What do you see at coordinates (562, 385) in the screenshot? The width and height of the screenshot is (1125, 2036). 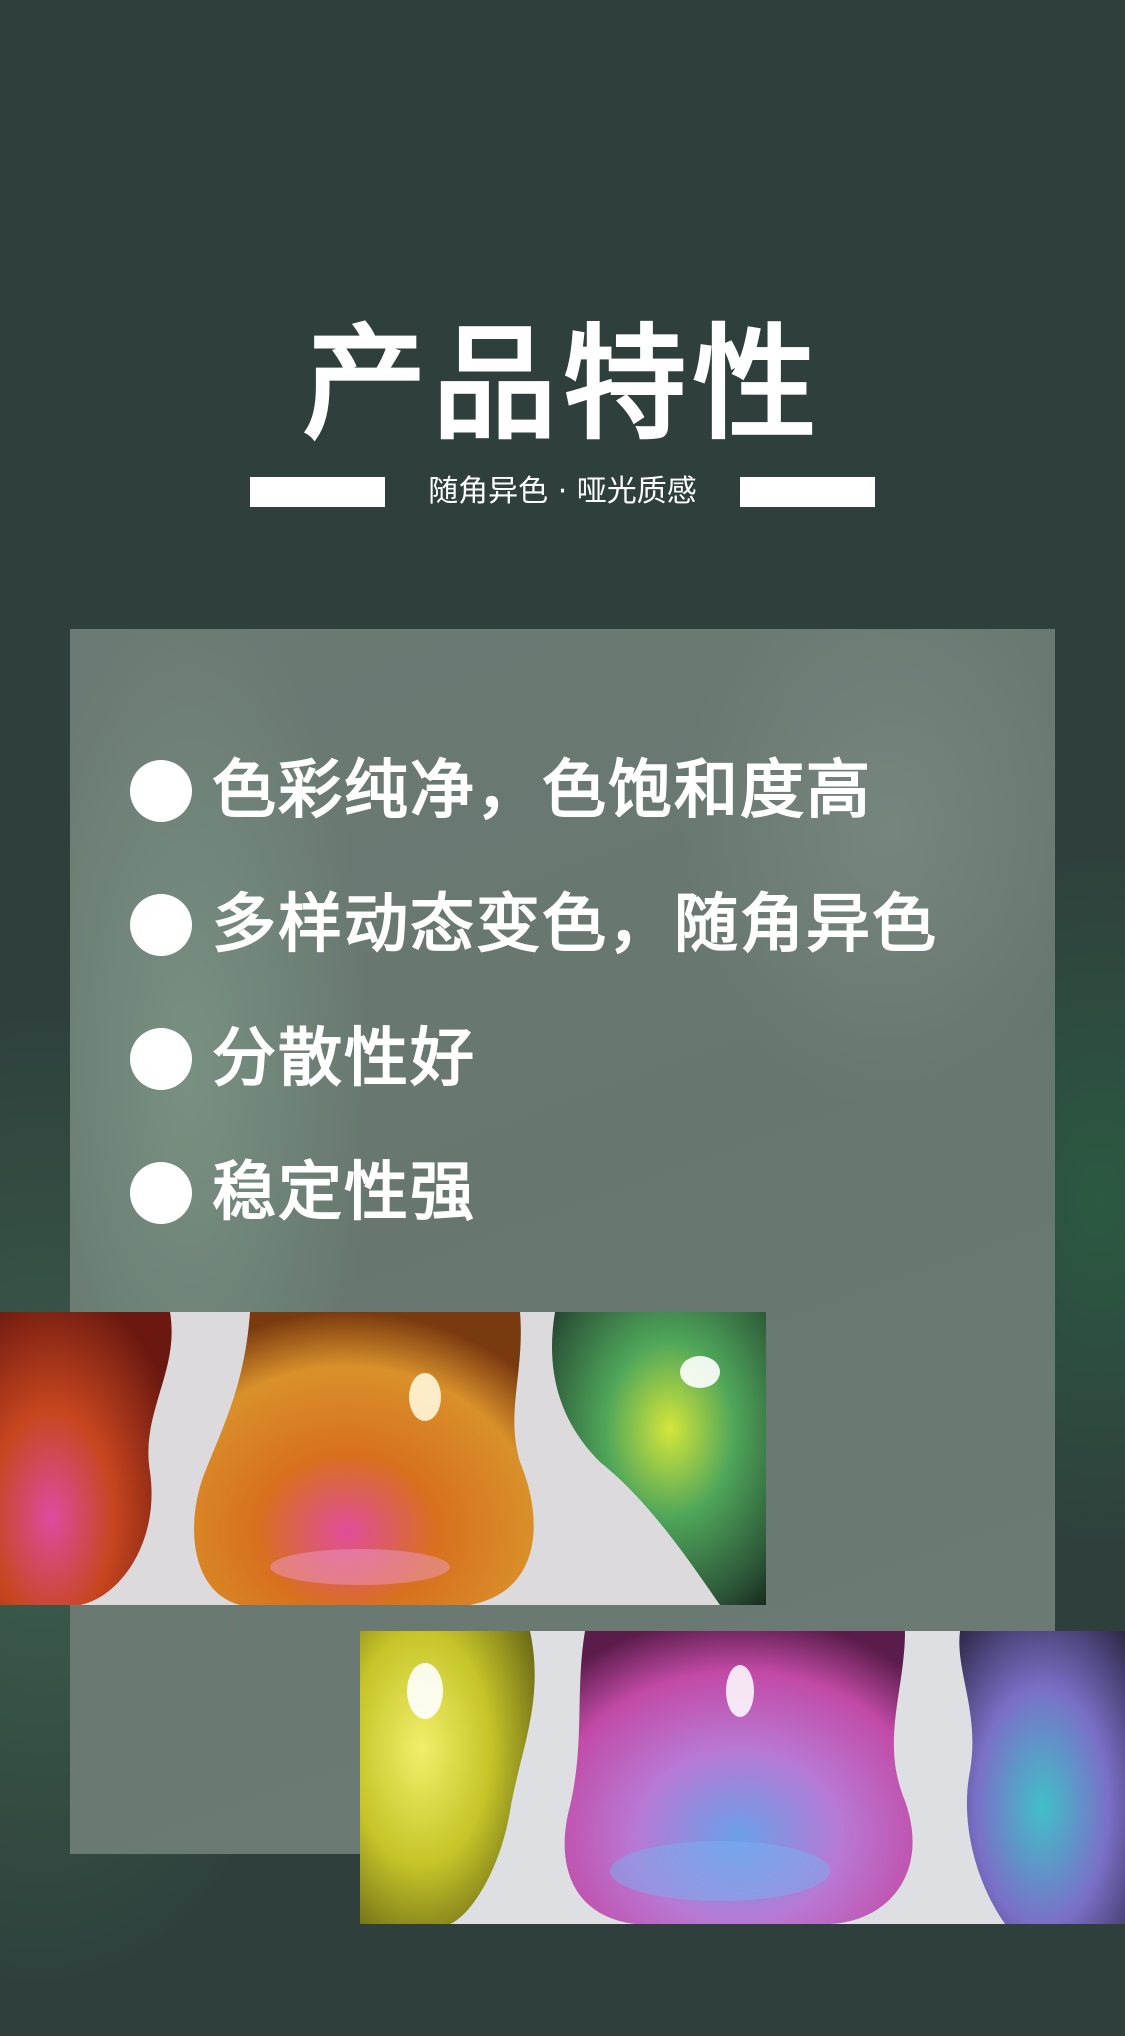 I see `page-title: 产品特性` at bounding box center [562, 385].